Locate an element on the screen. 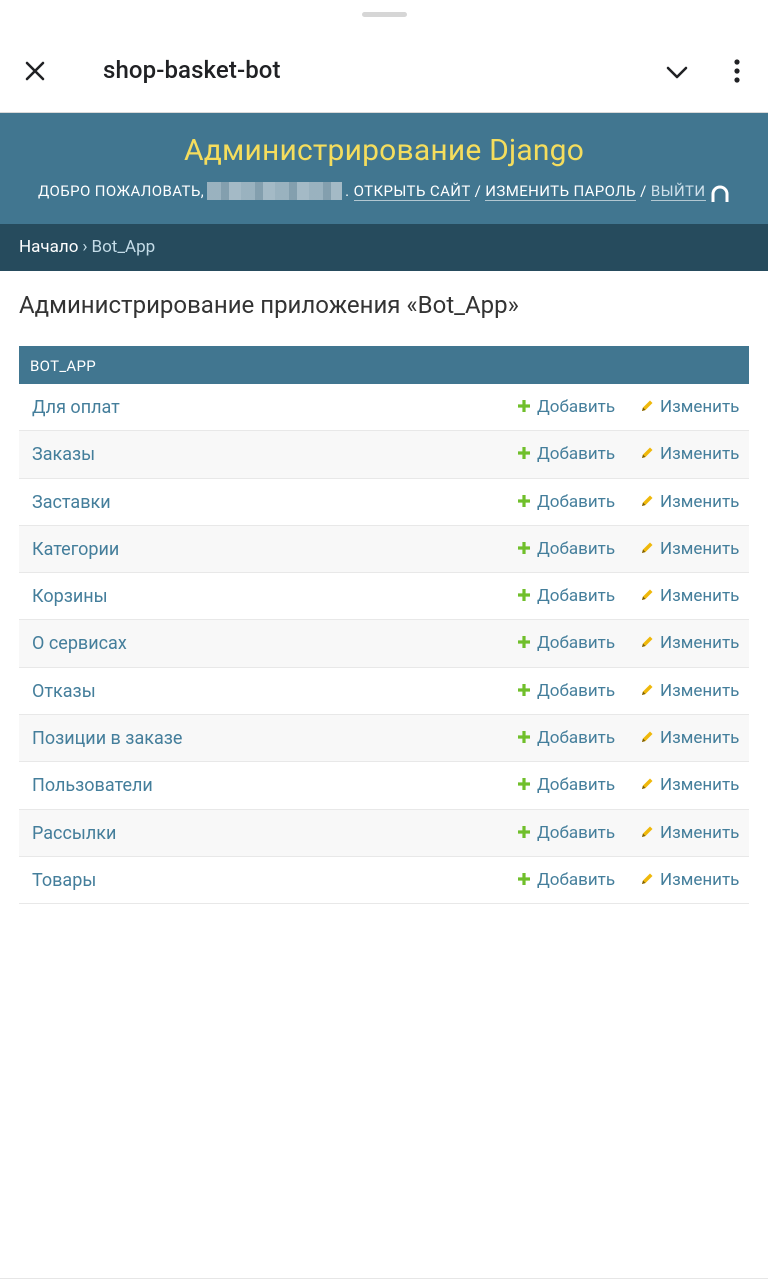  model-link: Позиции в заказе is located at coordinates (107, 738).